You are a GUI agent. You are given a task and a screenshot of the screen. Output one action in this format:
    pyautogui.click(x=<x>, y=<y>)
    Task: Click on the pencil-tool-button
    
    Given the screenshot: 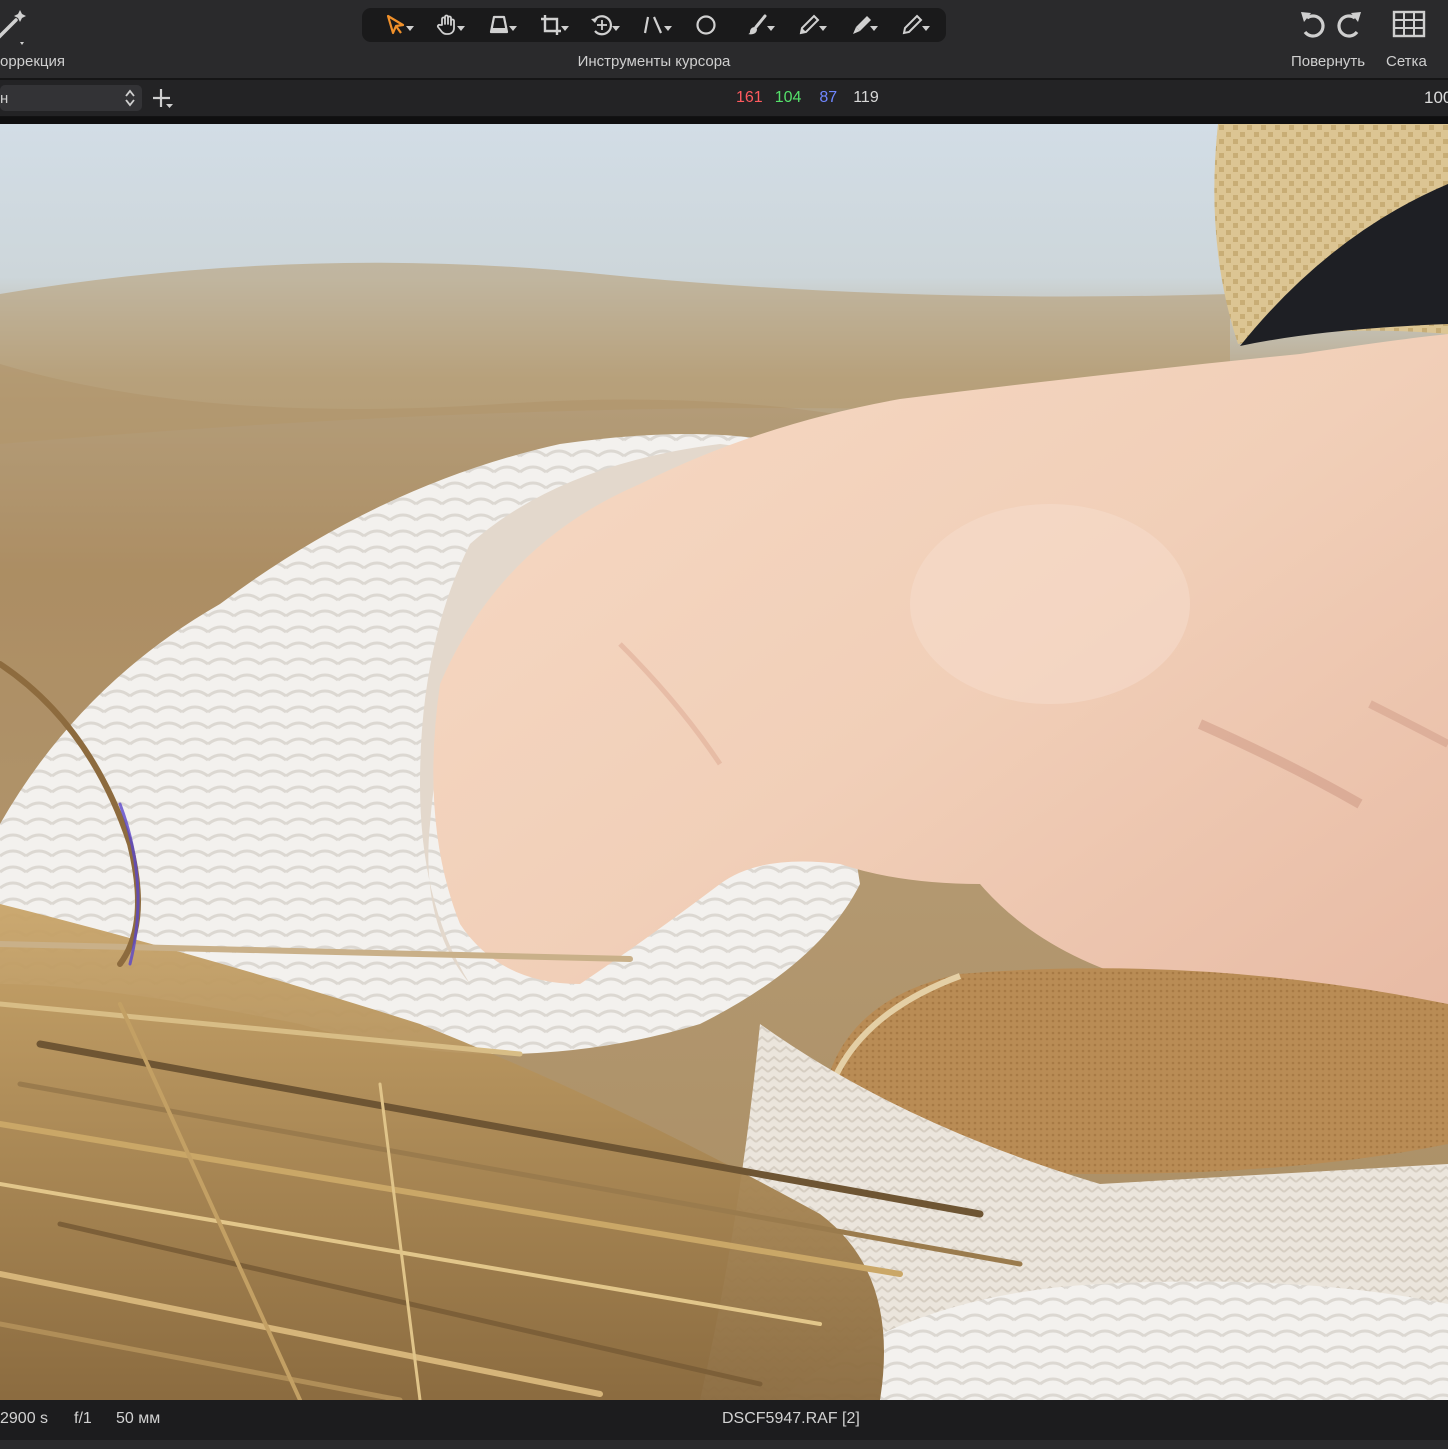 What is the action you would take?
    pyautogui.click(x=912, y=25)
    